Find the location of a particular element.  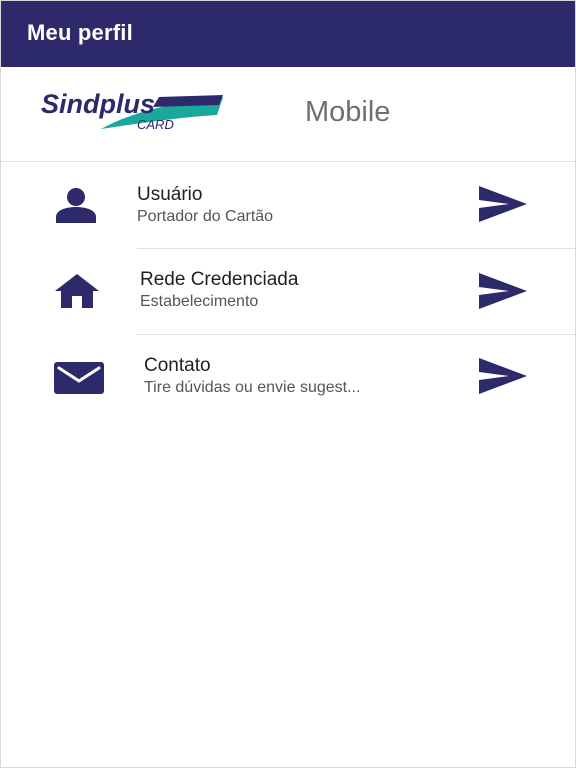

brand-header: Sindplus CARD Mobile is located at coordinates (288, 114).